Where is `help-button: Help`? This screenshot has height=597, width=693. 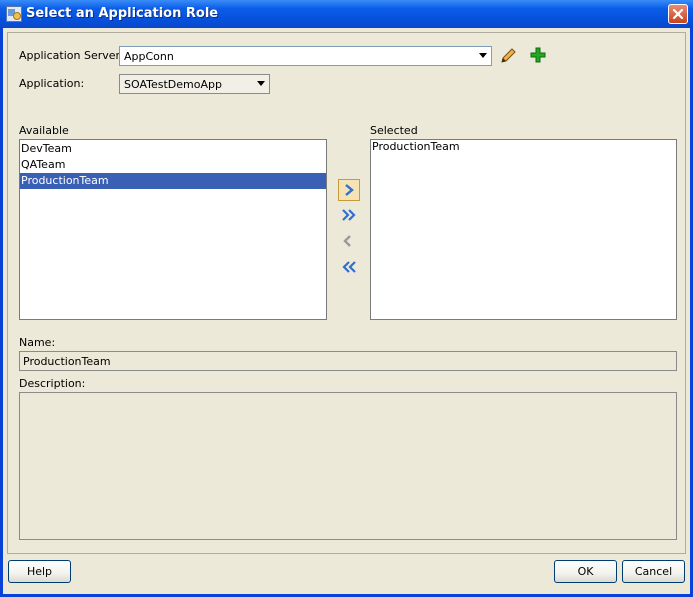
help-button: Help is located at coordinates (39, 571).